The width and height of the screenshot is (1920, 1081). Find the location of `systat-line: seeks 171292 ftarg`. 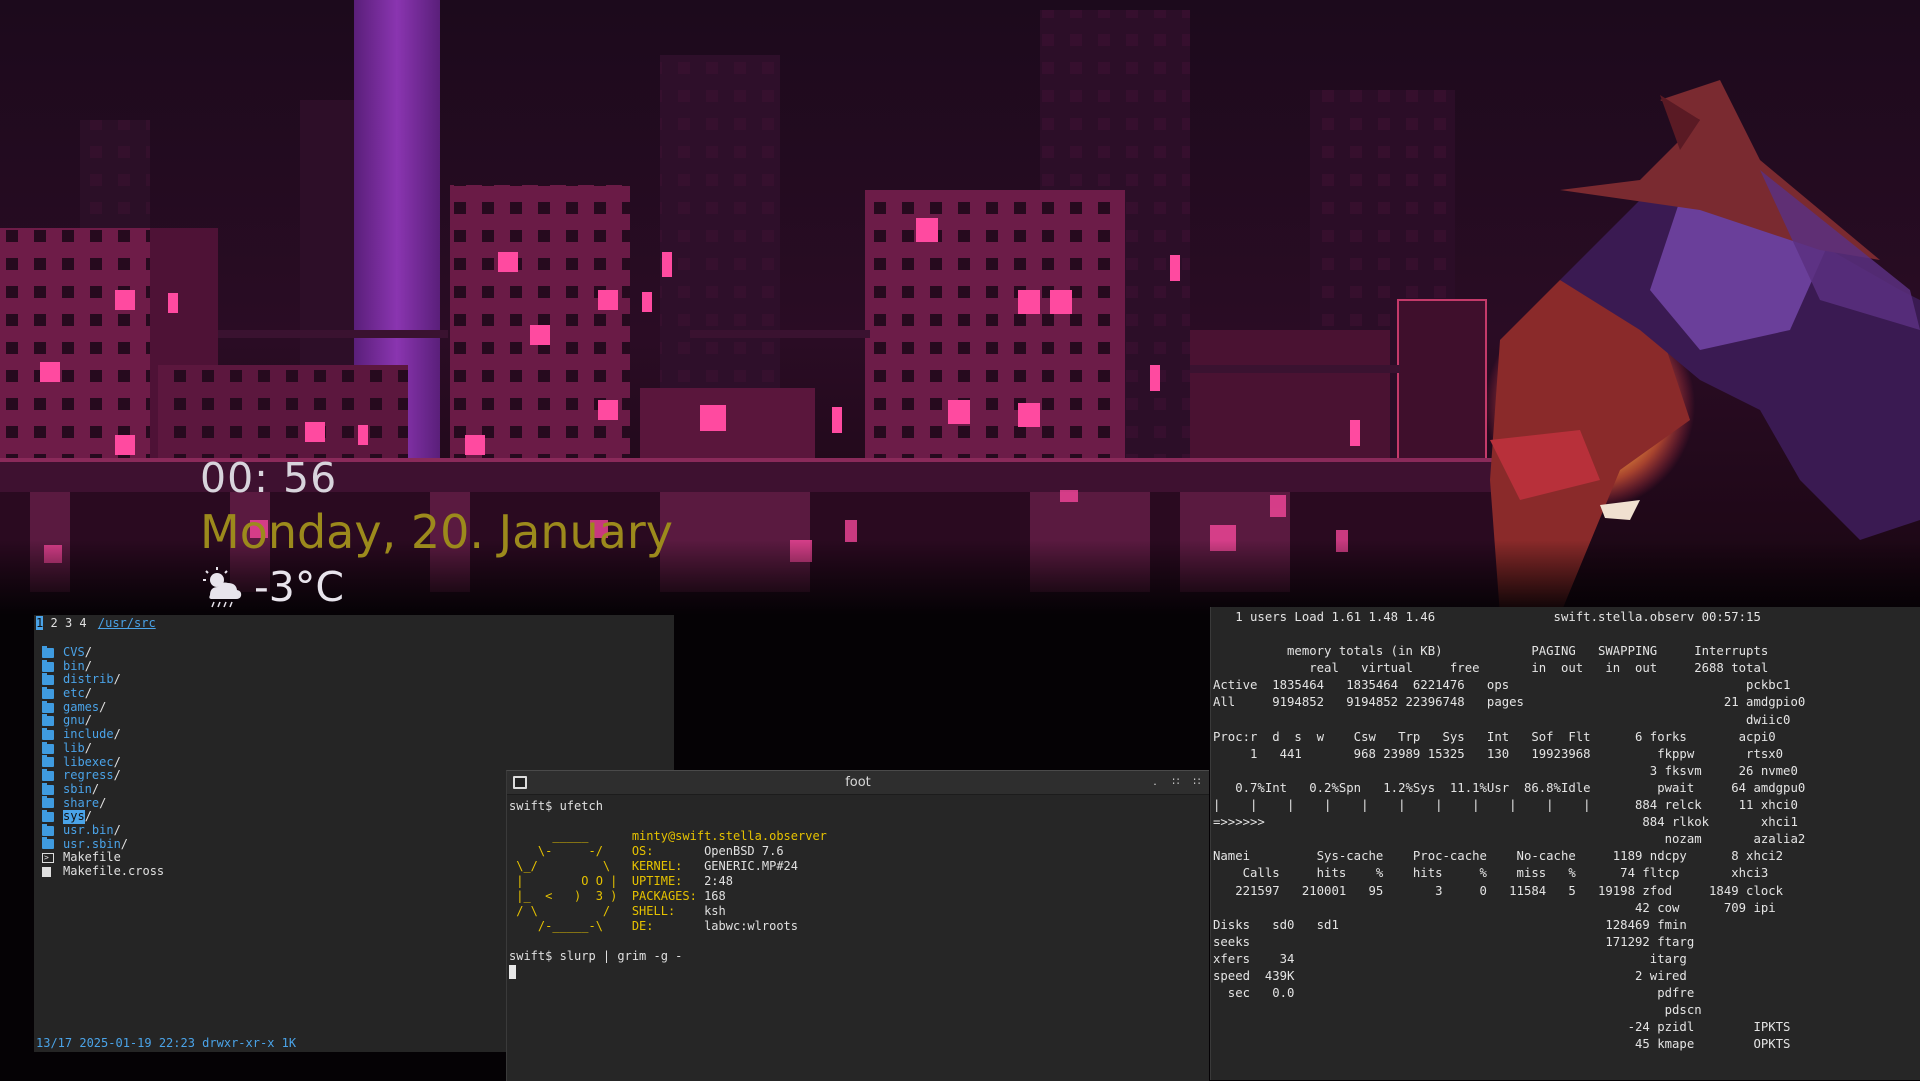

systat-line: seeks 171292 ftarg is located at coordinates (1454, 941).